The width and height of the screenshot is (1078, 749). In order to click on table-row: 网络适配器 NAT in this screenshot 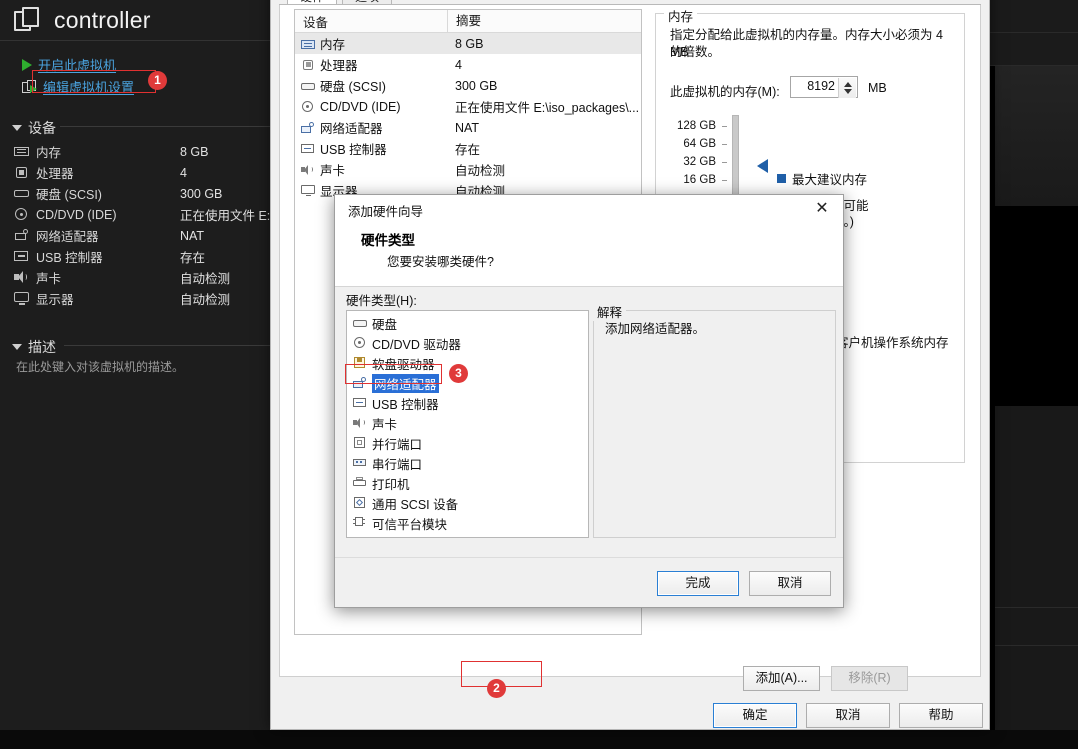, I will do `click(468, 127)`.